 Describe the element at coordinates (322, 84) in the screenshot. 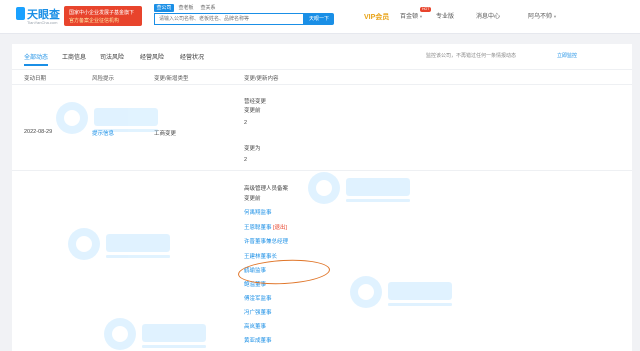

I see `header-divider` at that location.